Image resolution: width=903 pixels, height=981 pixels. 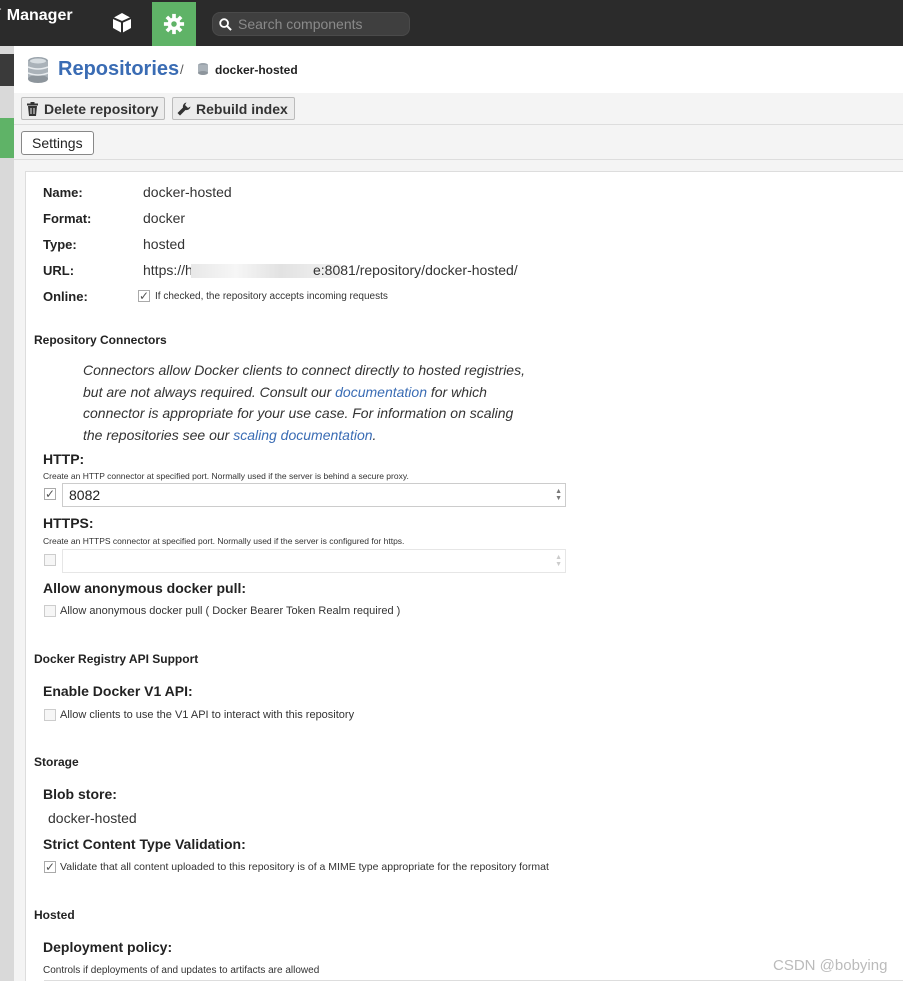 What do you see at coordinates (830, 965) in the screenshot?
I see `watermark: CSDN @bobying` at bounding box center [830, 965].